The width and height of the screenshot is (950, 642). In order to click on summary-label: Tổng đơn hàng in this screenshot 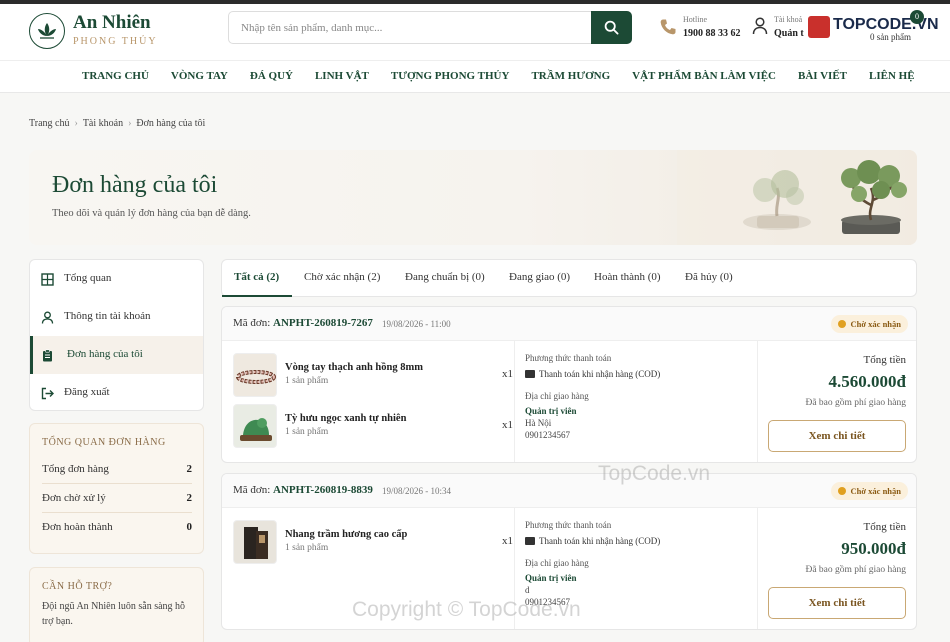, I will do `click(75, 469)`.